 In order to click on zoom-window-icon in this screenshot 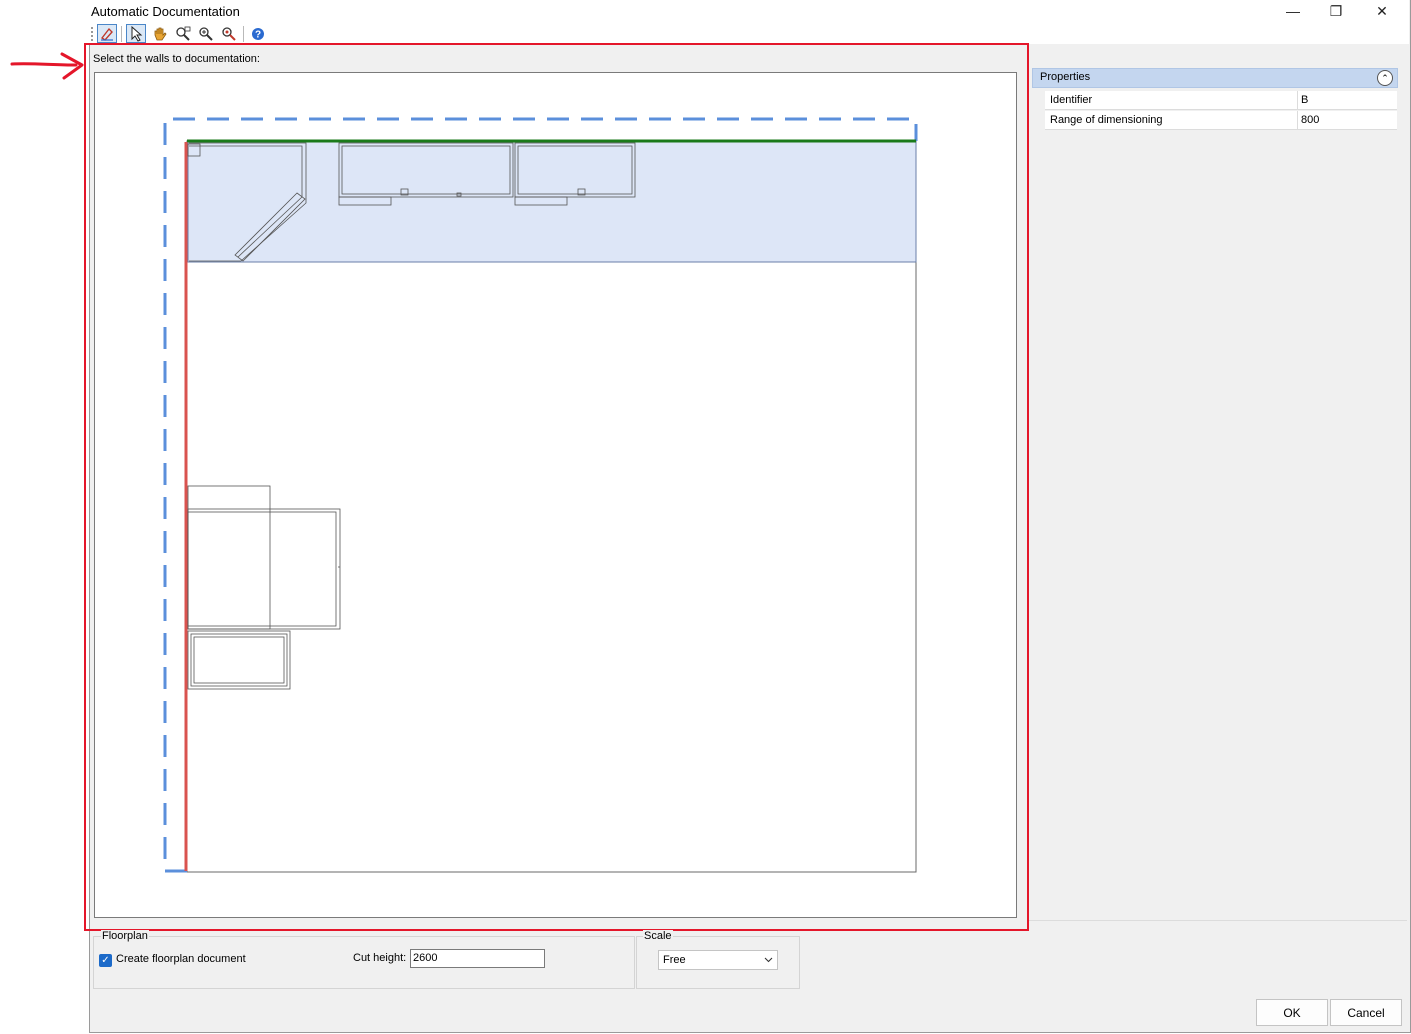, I will do `click(183, 33)`.